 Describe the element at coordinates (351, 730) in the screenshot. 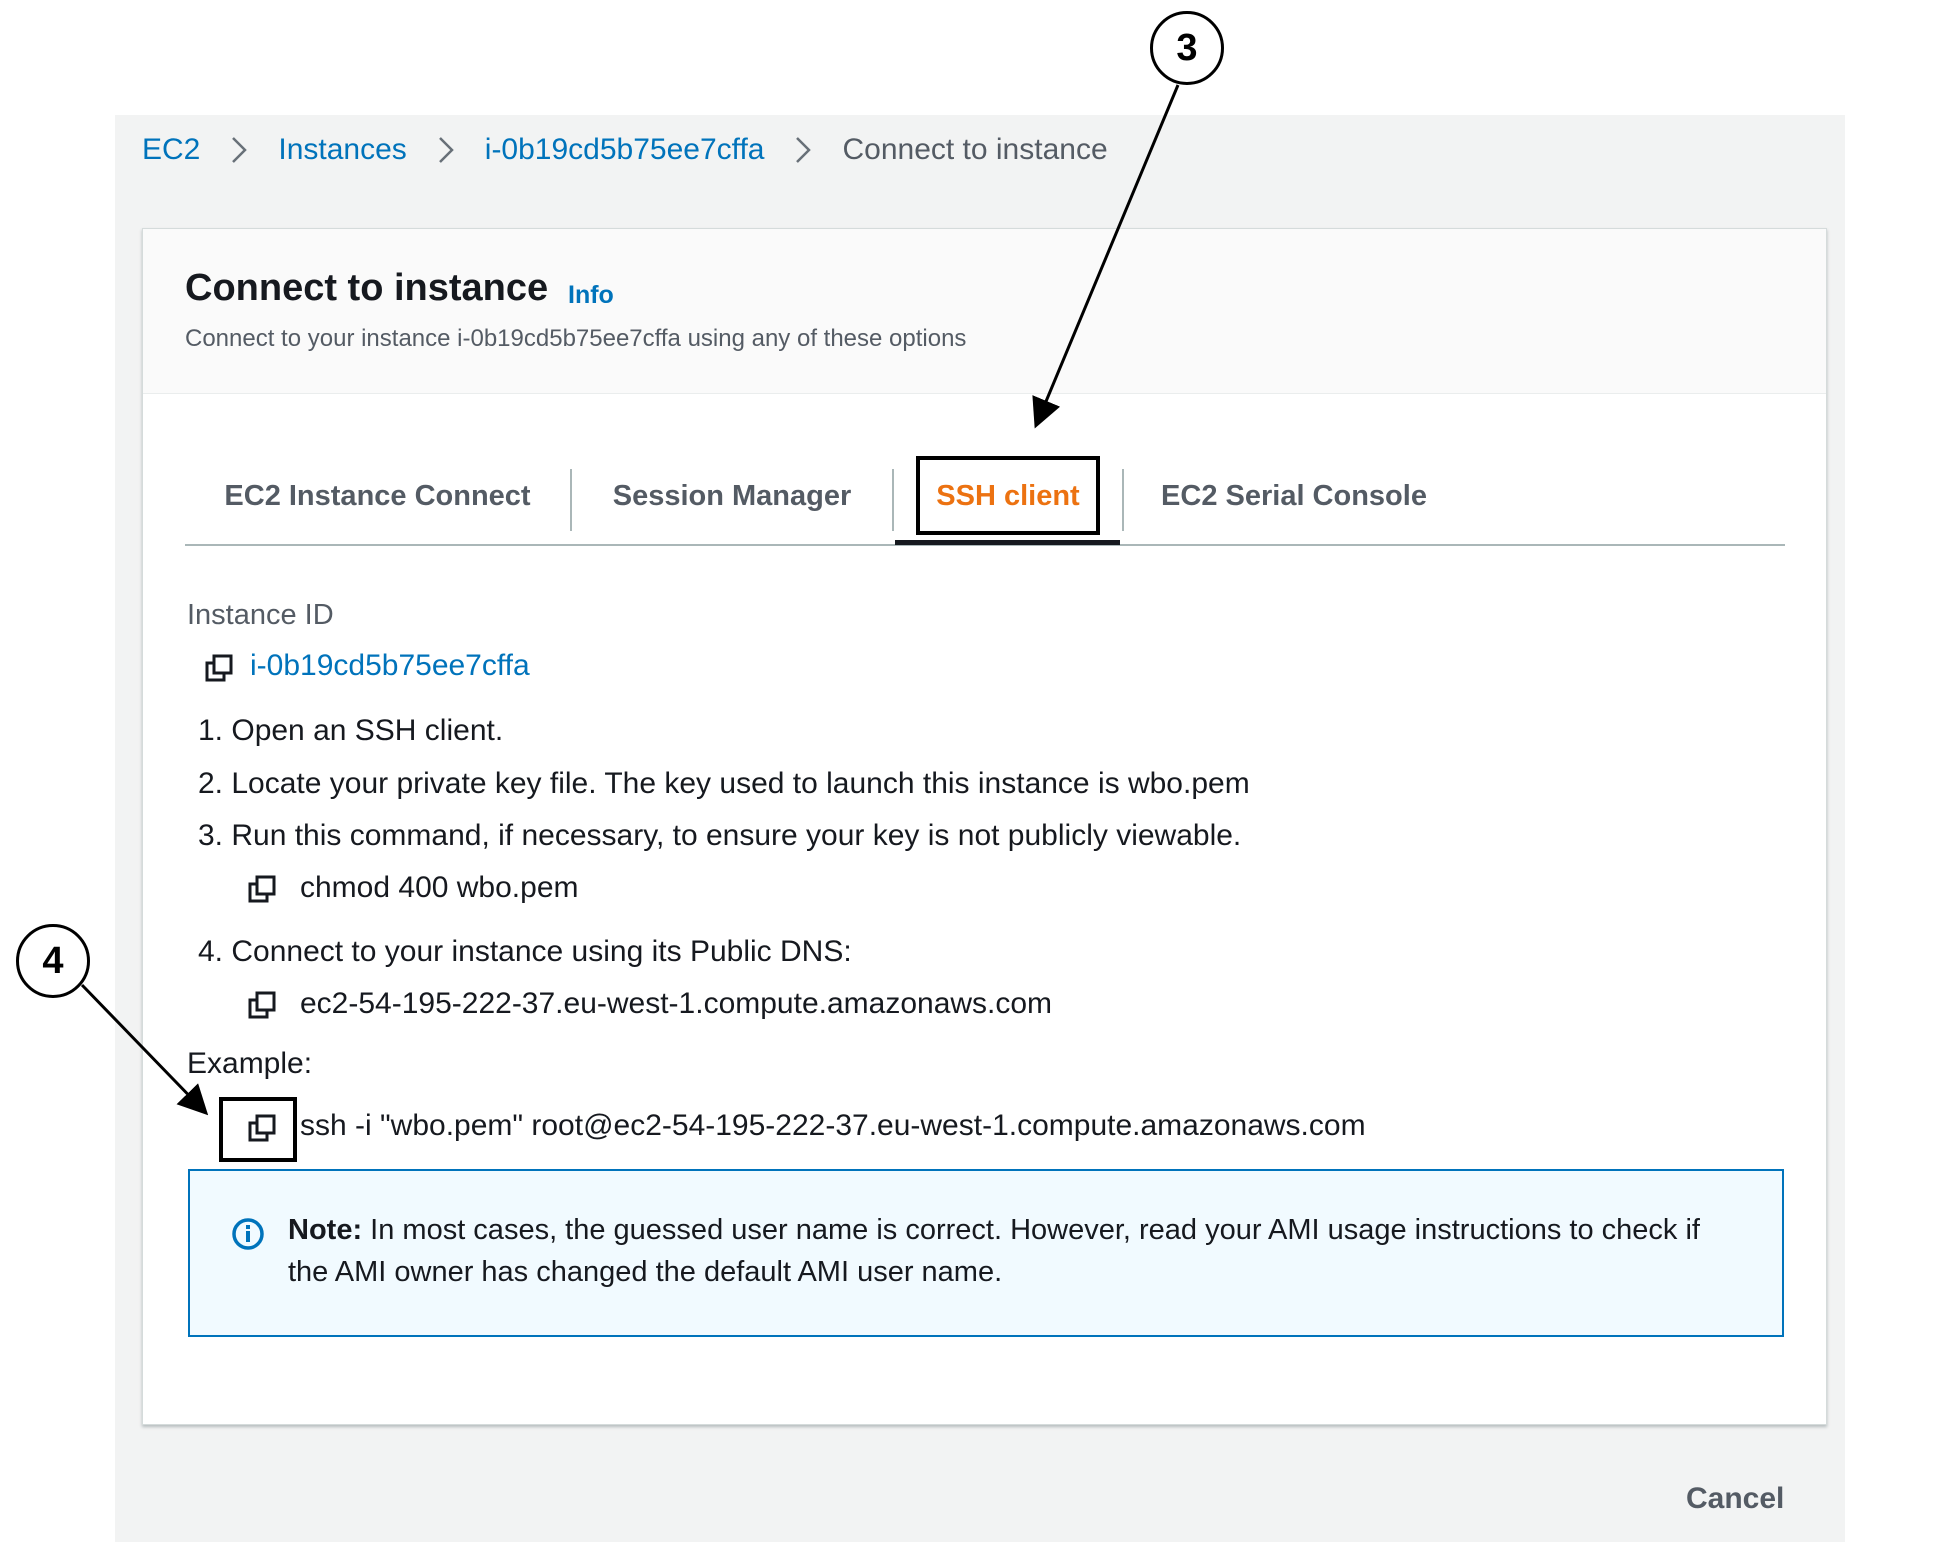

I see `step-1: 1. Open an SSH client.` at that location.